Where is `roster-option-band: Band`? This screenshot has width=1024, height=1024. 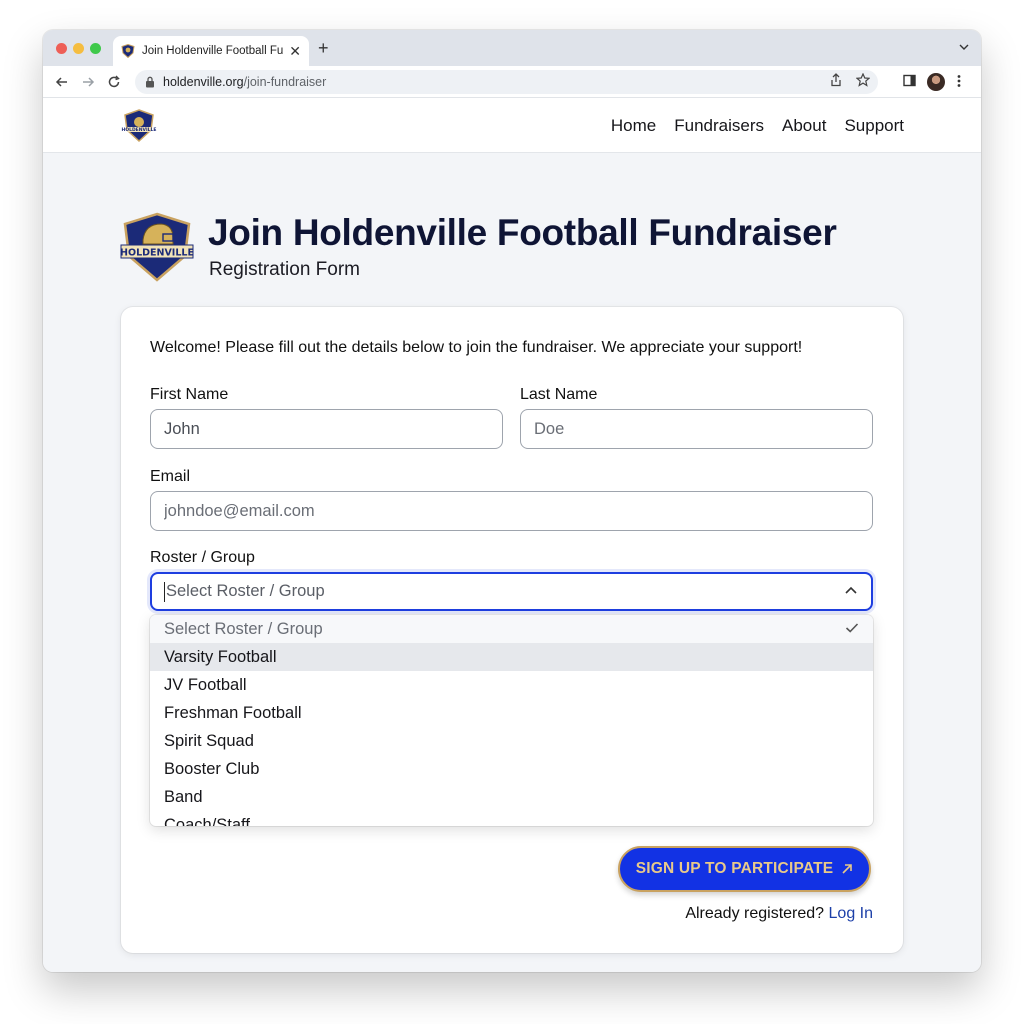
roster-option-band: Band is located at coordinates (511, 797).